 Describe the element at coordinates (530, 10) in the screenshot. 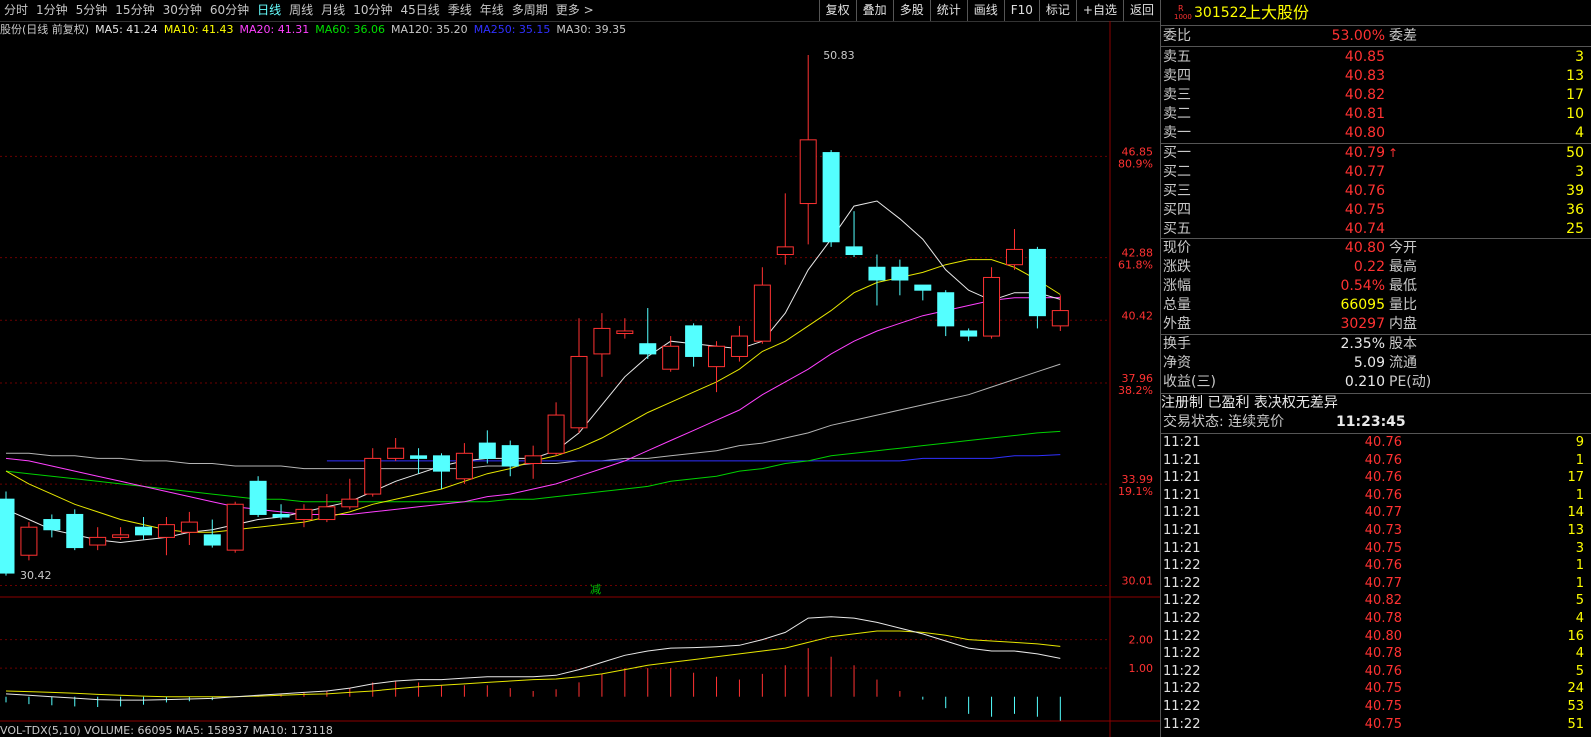

I see `period-tab: 多周期` at that location.